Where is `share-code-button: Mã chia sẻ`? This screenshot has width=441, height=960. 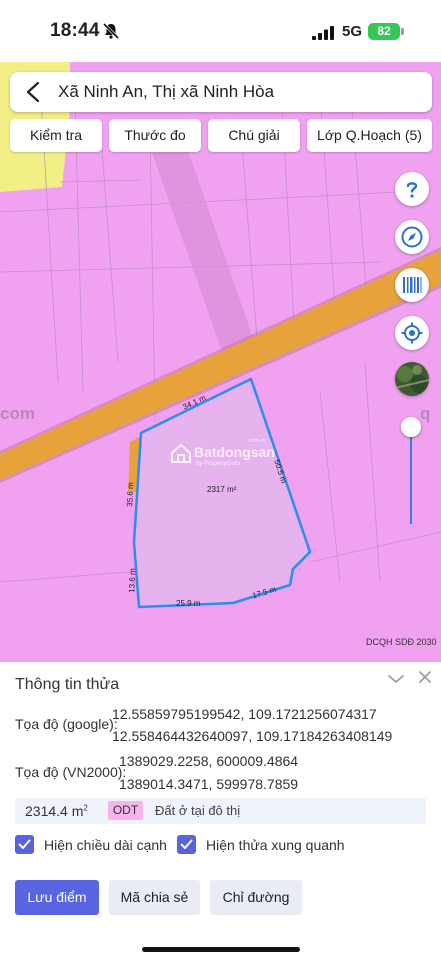
share-code-button: Mã chia sẻ is located at coordinates (154, 897).